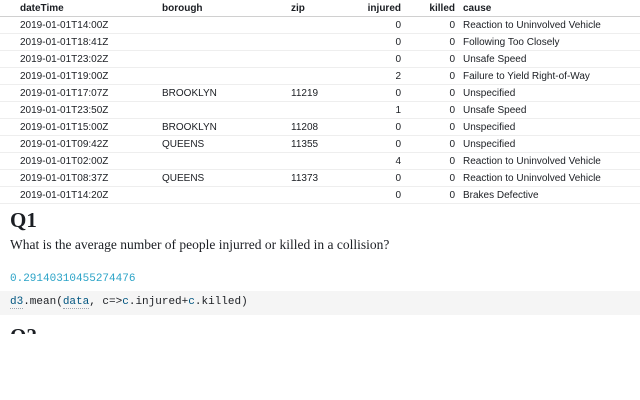  What do you see at coordinates (313, 178) in the screenshot?
I see `cell-zip: 11373` at bounding box center [313, 178].